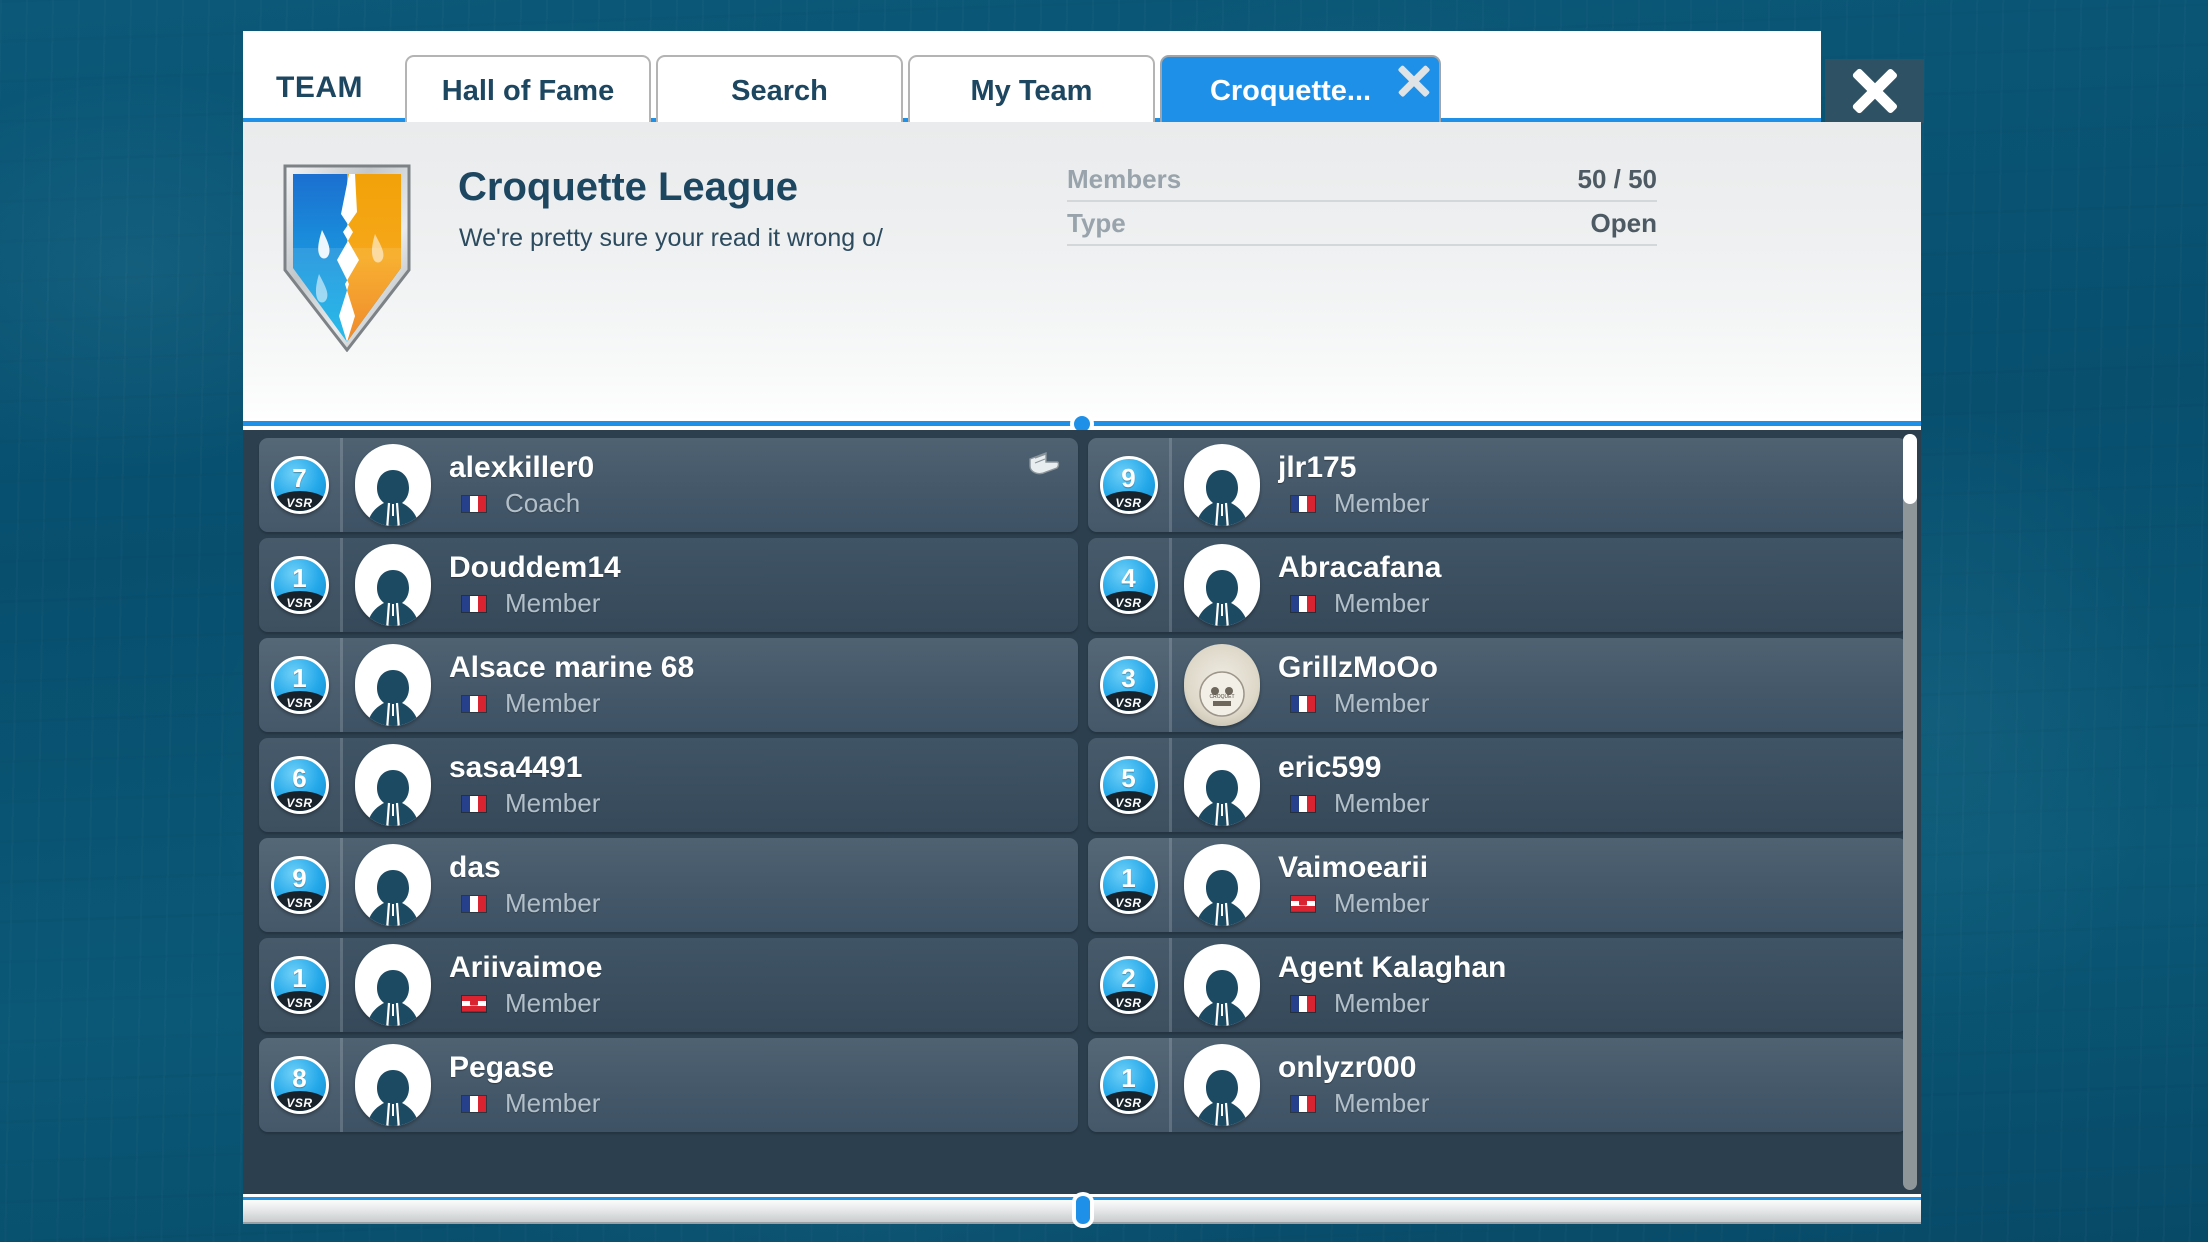 The width and height of the screenshot is (2208, 1242). I want to click on member-row: 1 VSR Ariivaimoe Member, so click(668, 985).